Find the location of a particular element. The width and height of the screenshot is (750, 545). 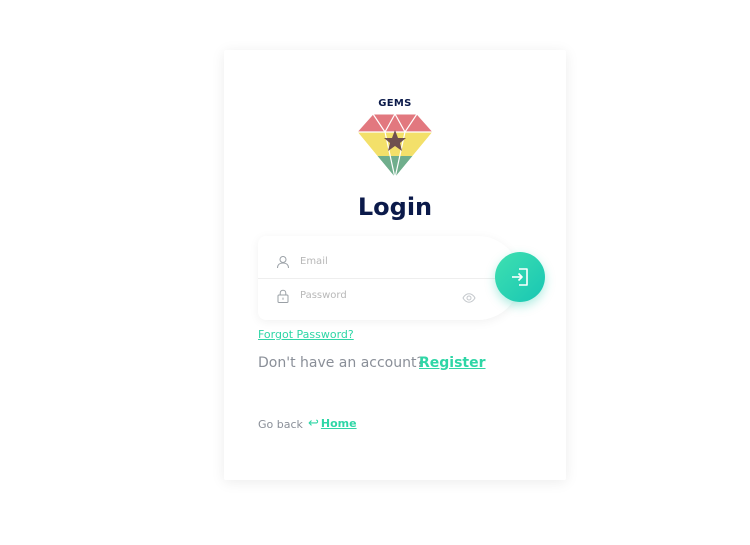

forgot-password-link: Forgot Password? is located at coordinates (306, 334).